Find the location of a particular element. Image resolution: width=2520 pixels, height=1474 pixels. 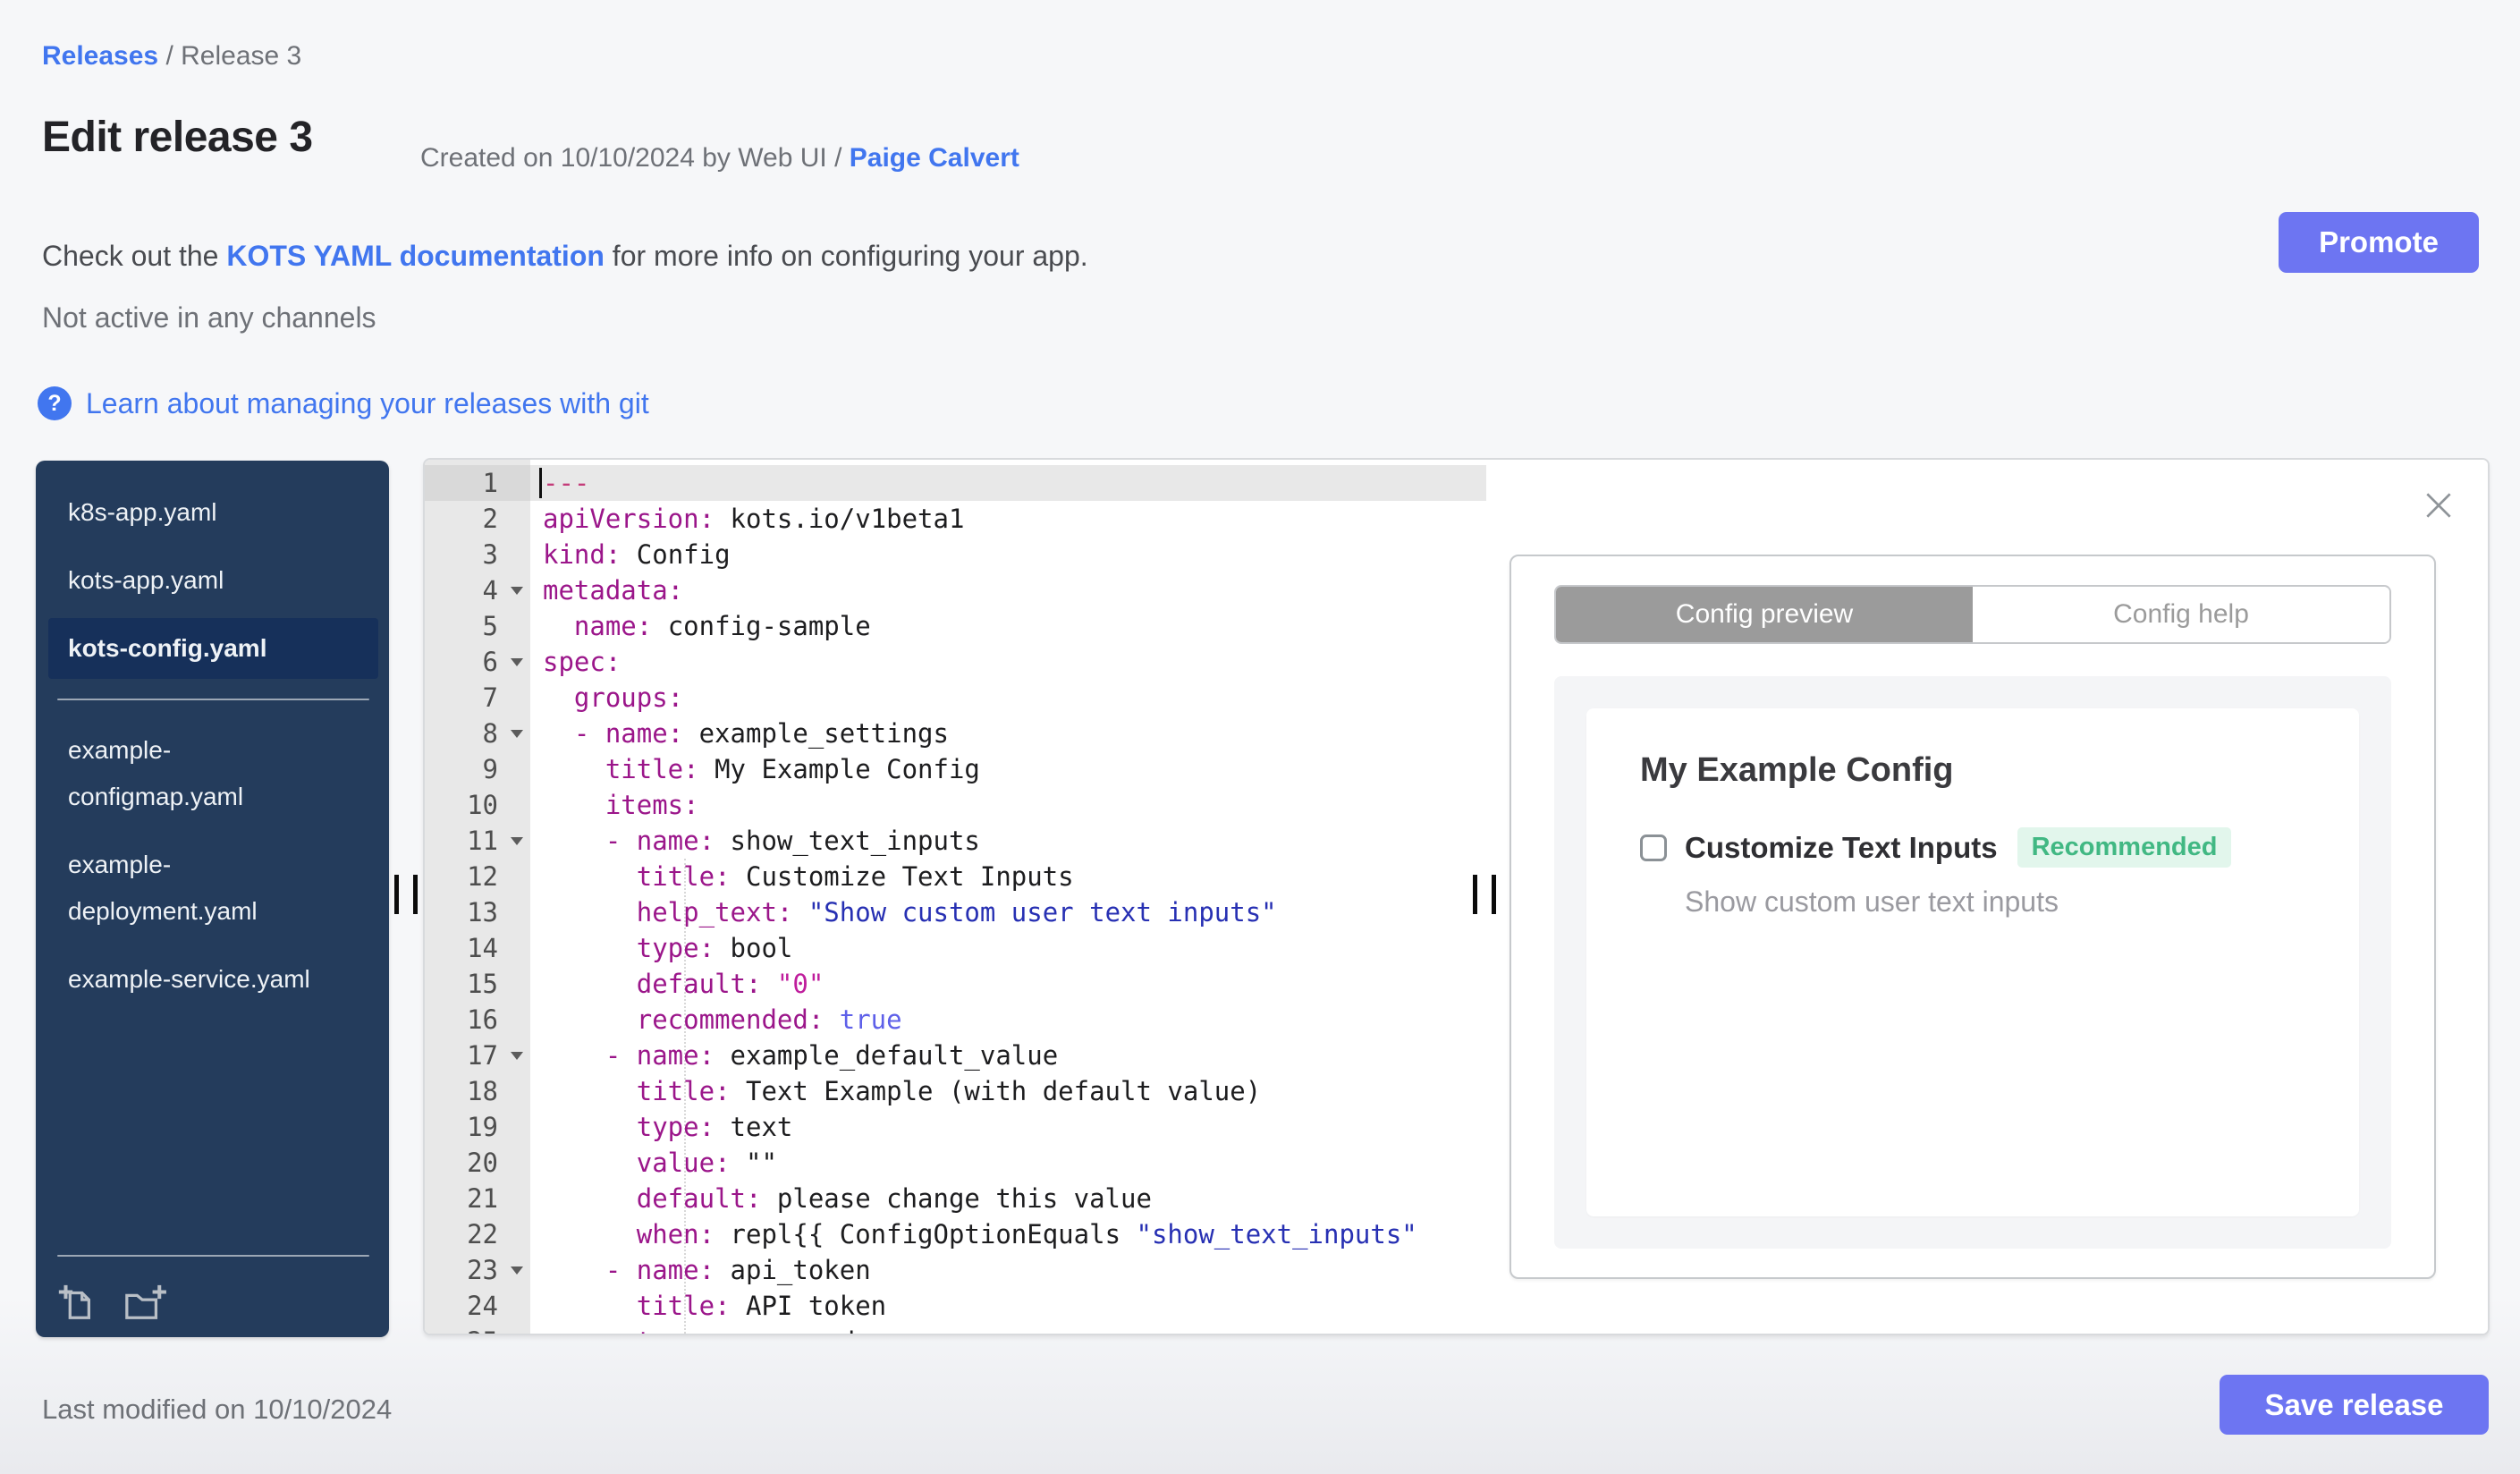

sidebar-footer is located at coordinates (213, 1283).